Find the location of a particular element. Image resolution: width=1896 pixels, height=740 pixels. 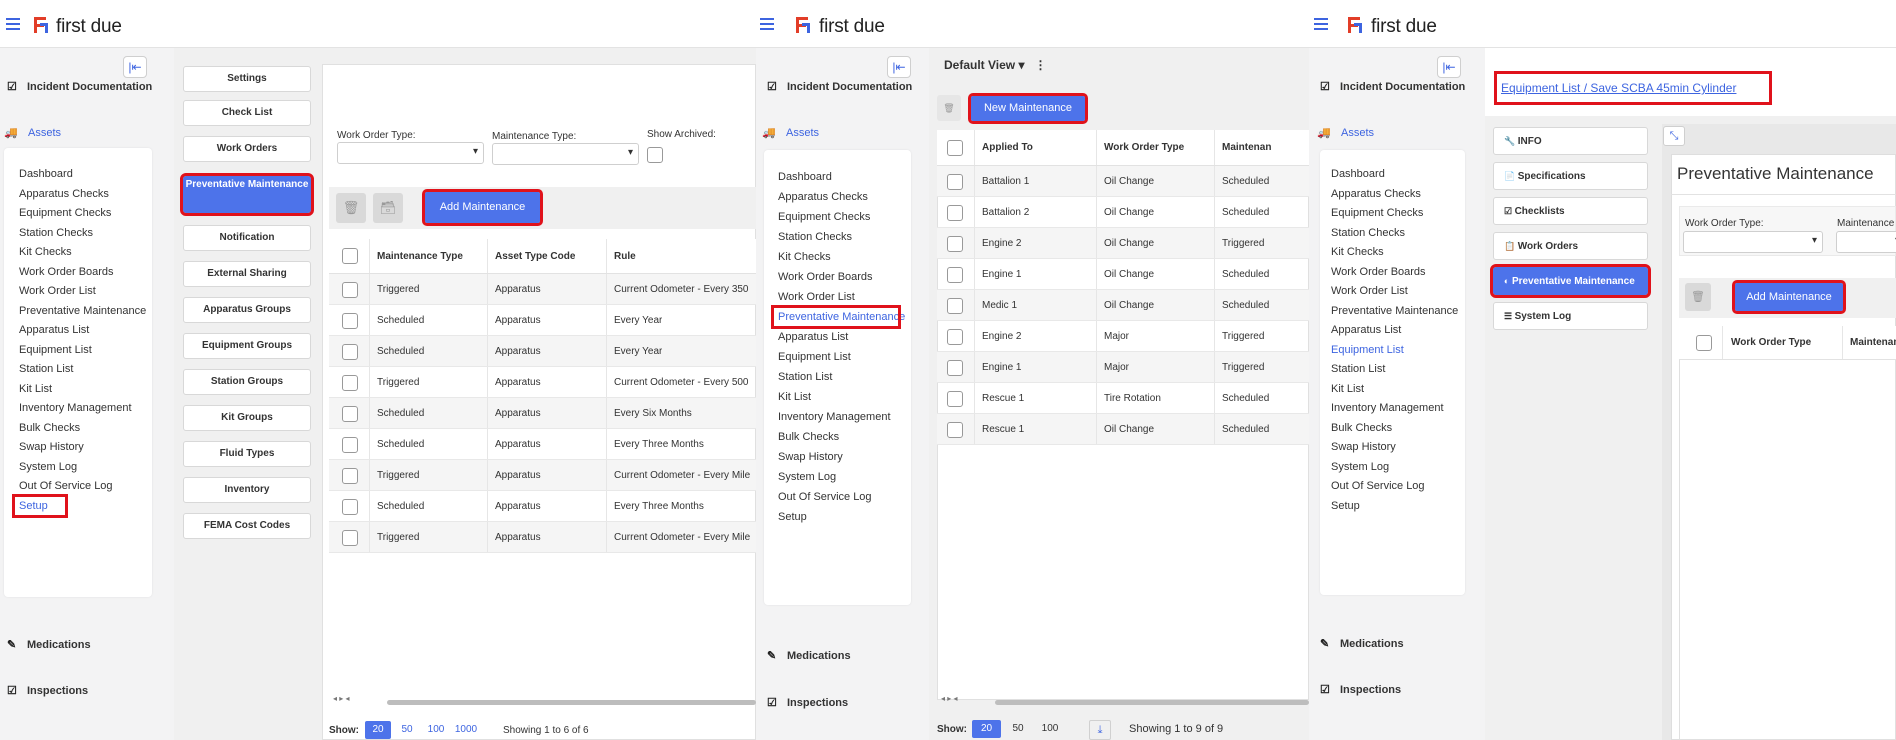

scroll-thumb is located at coordinates (1152, 702).